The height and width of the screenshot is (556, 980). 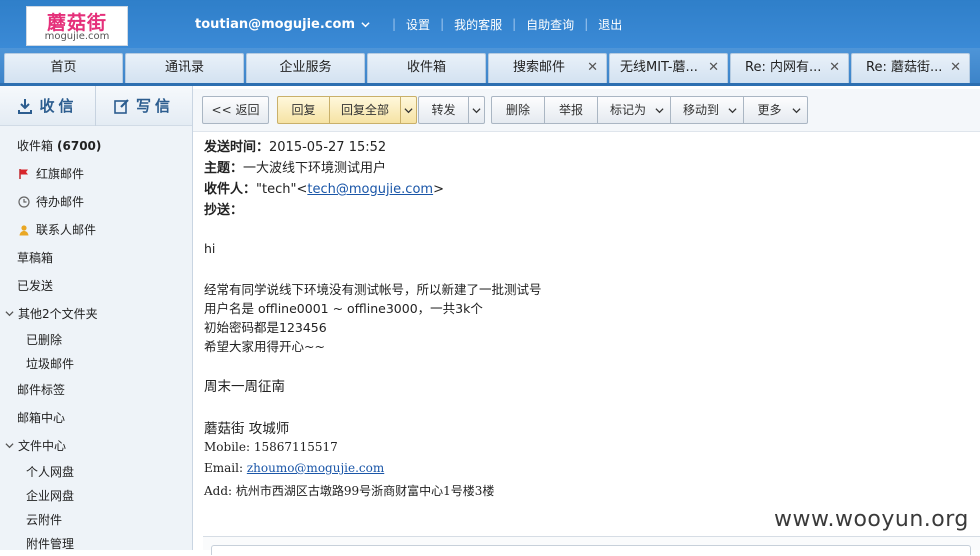 I want to click on tab-mail-1: 无线MIT-蘑... ✕, so click(x=668, y=68).